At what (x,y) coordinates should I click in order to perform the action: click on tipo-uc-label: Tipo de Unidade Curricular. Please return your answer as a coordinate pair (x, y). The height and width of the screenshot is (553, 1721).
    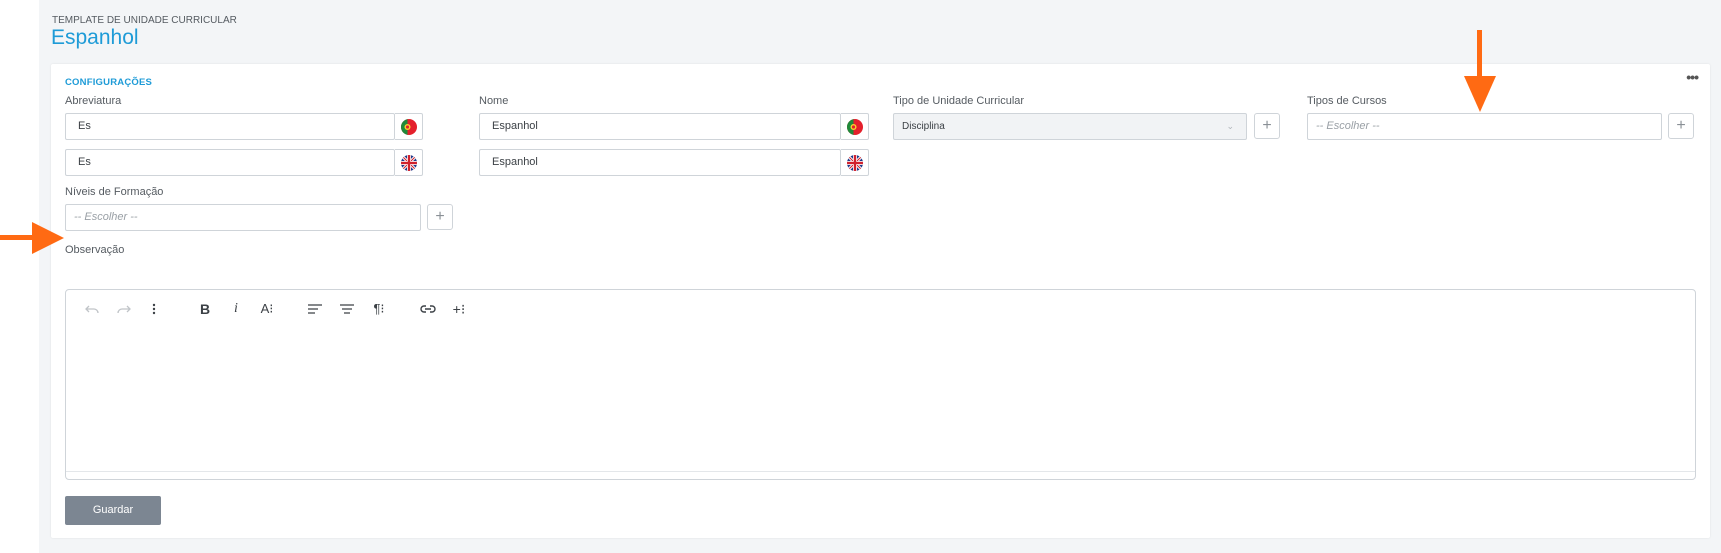
    Looking at the image, I should click on (959, 101).